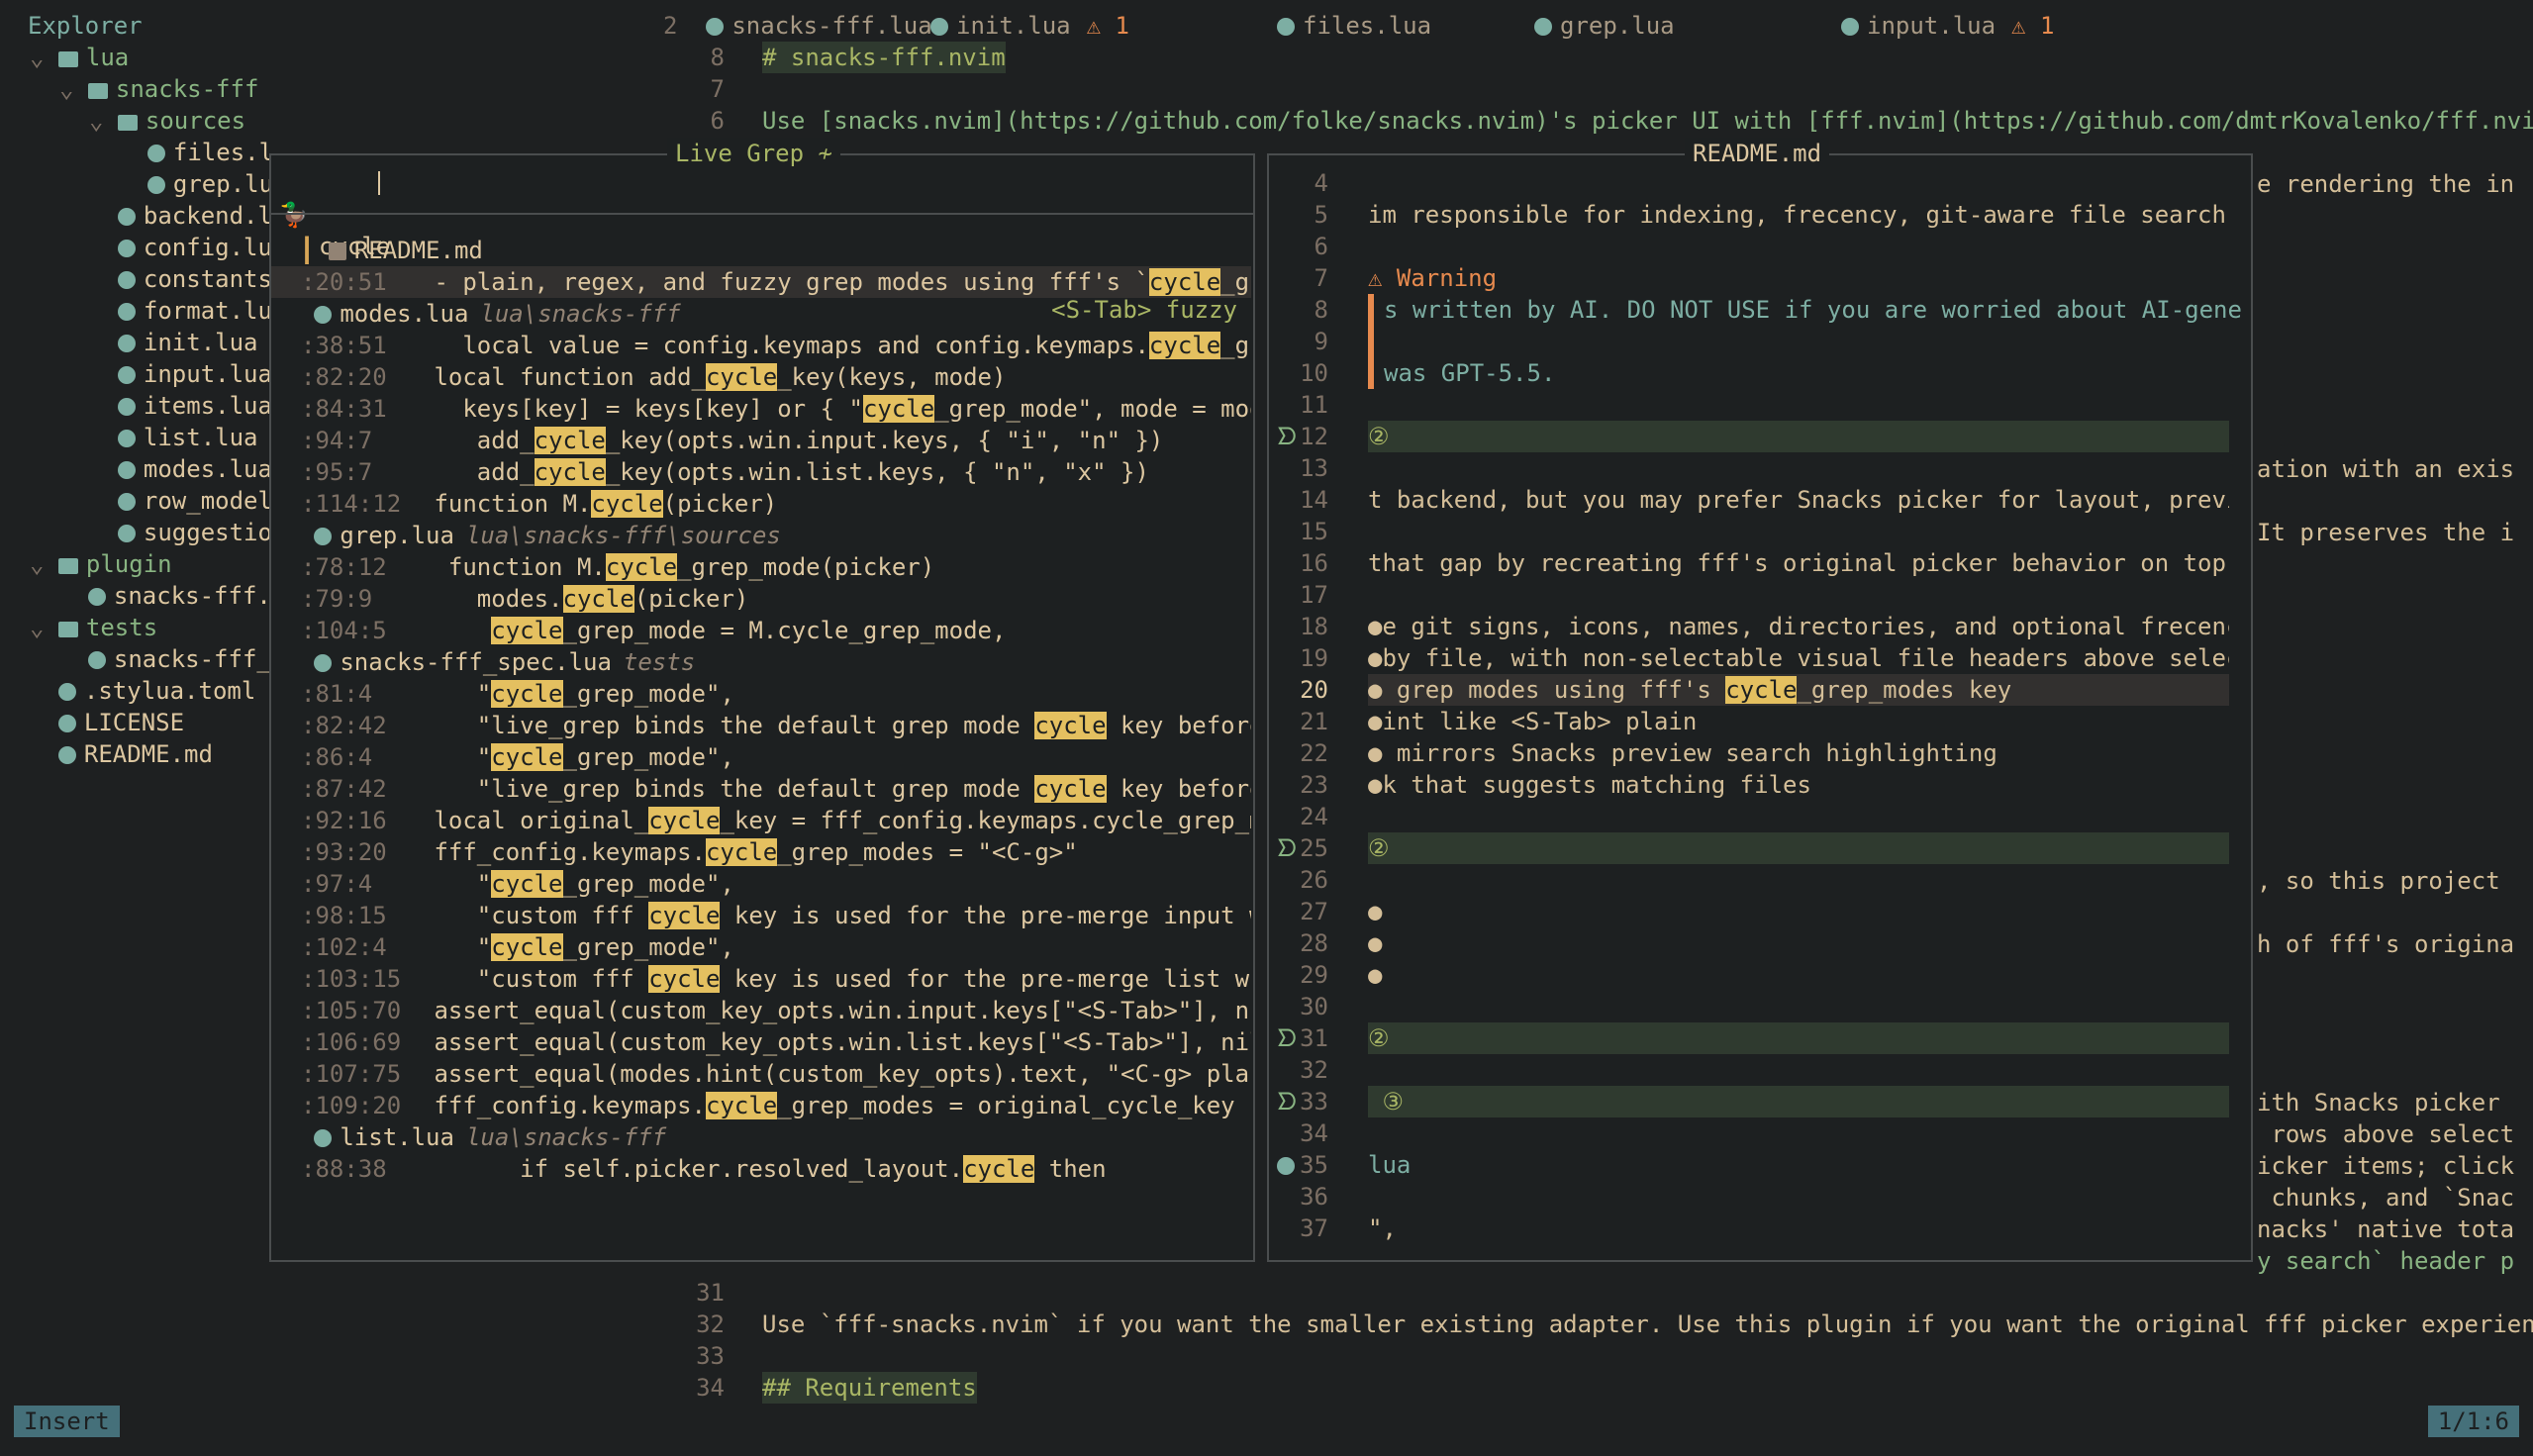 This screenshot has width=2533, height=1456. Describe the element at coordinates (1029, 26) in the screenshot. I see `tab-1: init.lua ⚠ 1` at that location.